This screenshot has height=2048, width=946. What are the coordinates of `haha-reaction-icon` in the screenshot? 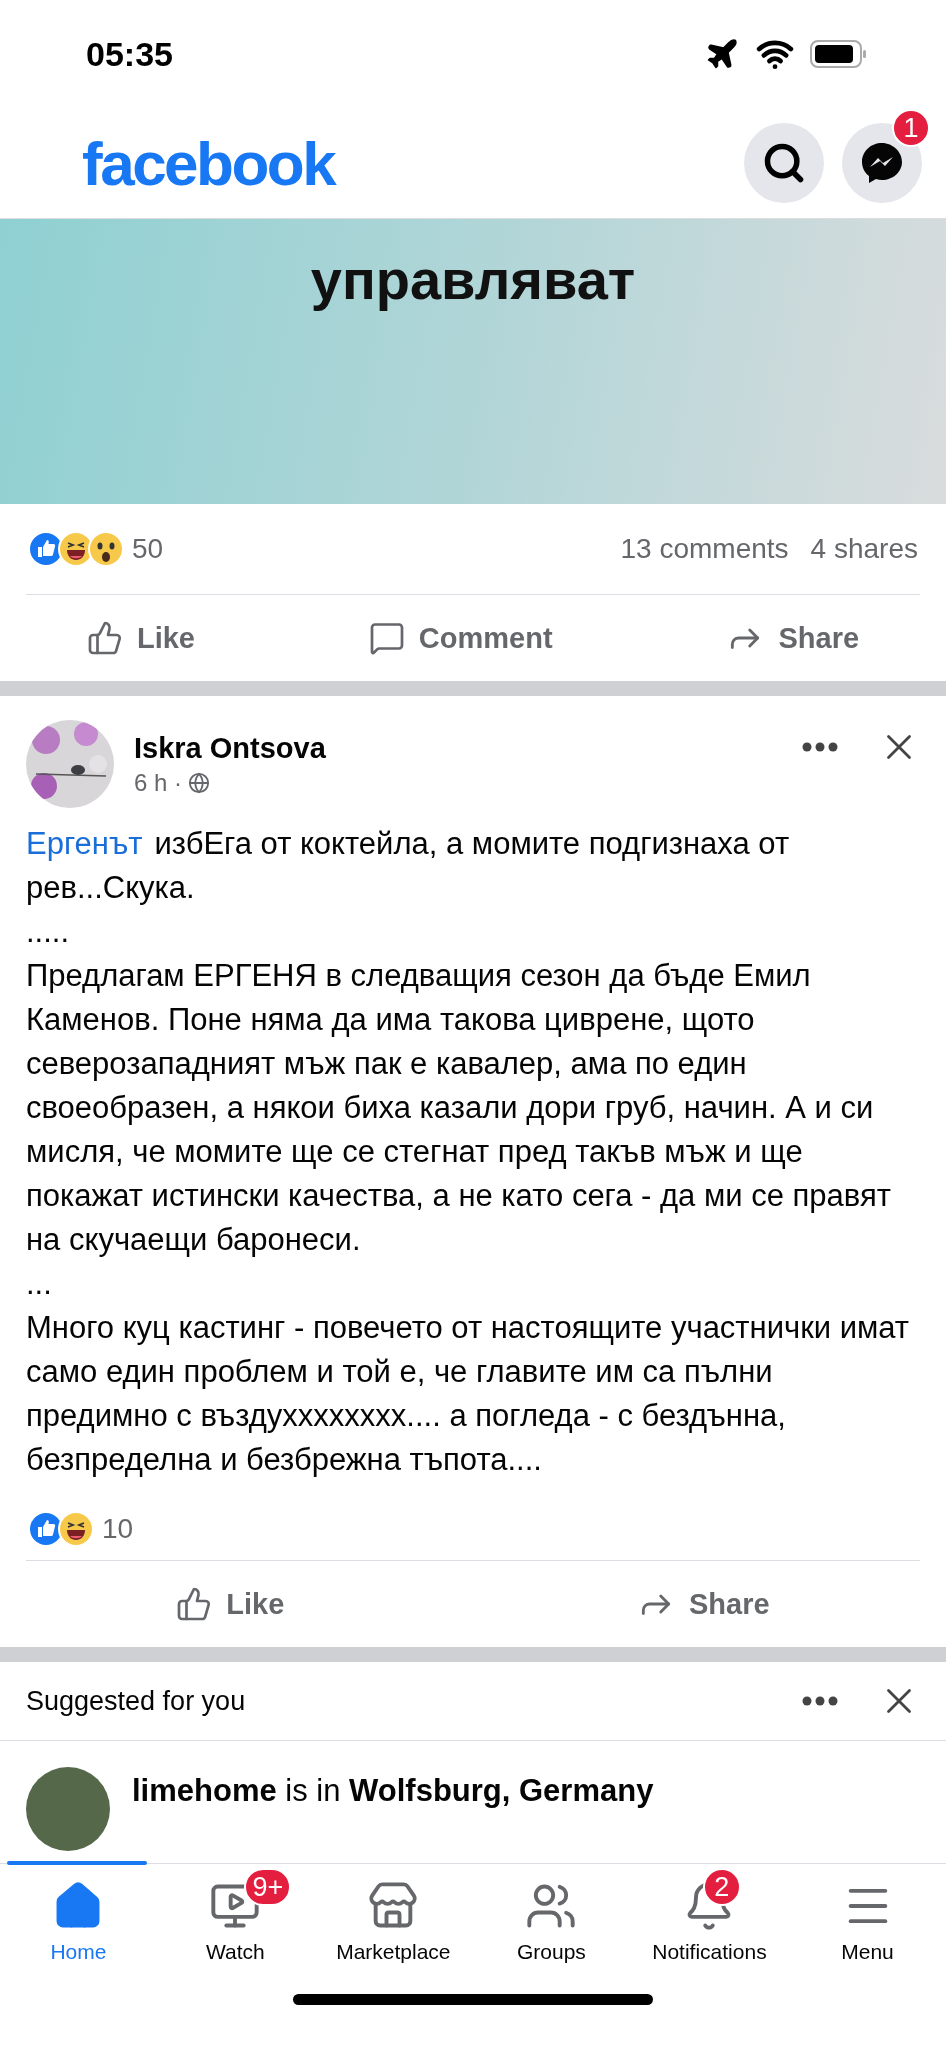 It's located at (76, 1529).